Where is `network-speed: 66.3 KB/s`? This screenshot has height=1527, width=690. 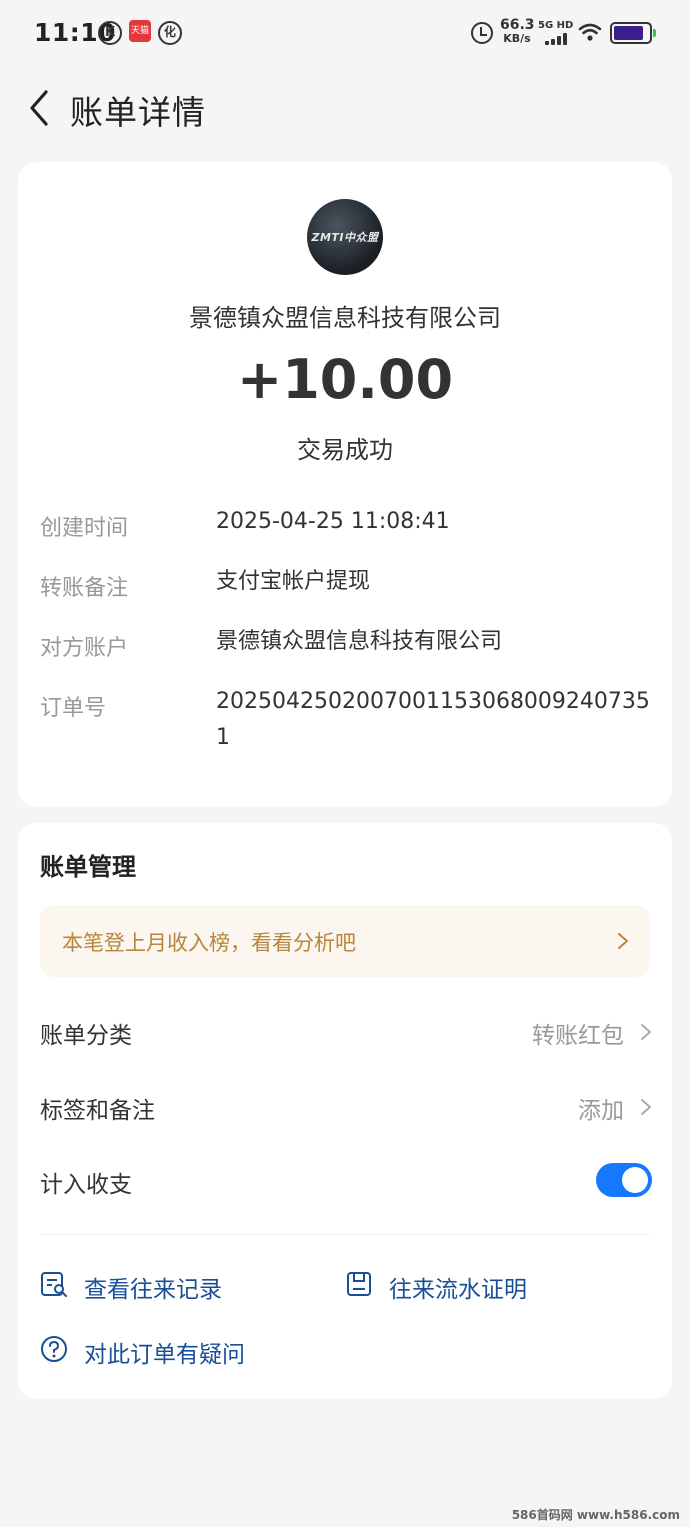
network-speed: 66.3 KB/s is located at coordinates (517, 31).